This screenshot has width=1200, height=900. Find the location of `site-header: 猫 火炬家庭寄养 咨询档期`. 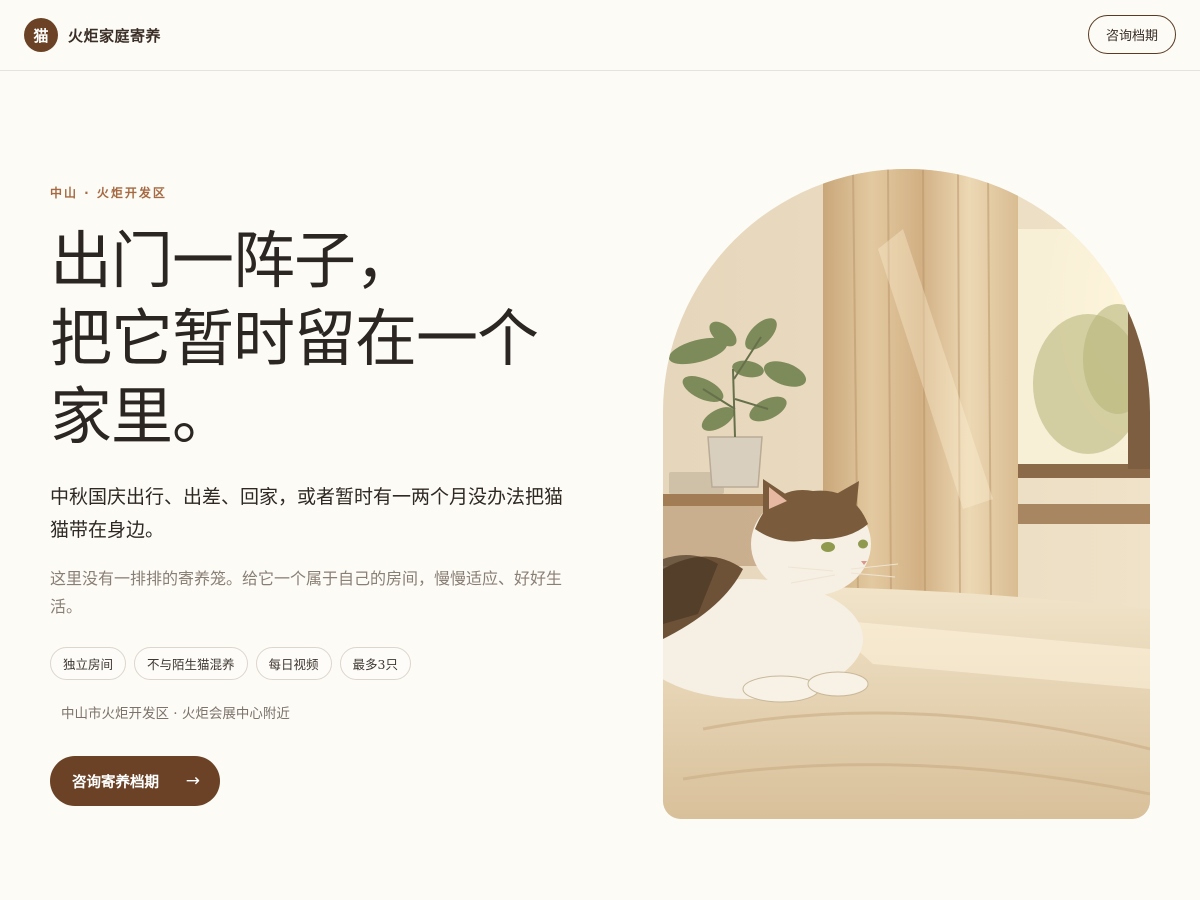

site-header: 猫 火炬家庭寄养 咨询档期 is located at coordinates (600, 35).